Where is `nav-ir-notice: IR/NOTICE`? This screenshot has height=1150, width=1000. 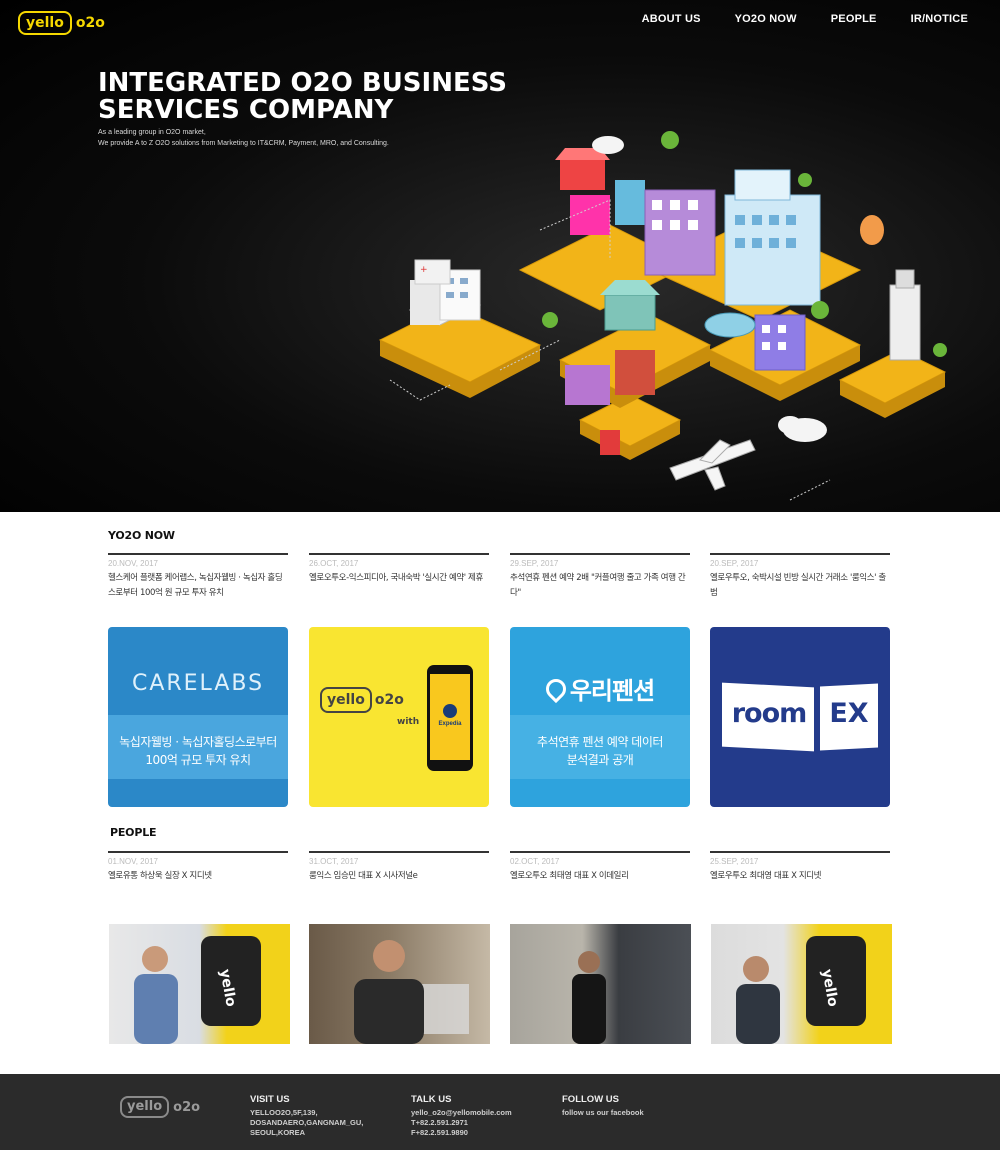 nav-ir-notice: IR/NOTICE is located at coordinates (939, 19).